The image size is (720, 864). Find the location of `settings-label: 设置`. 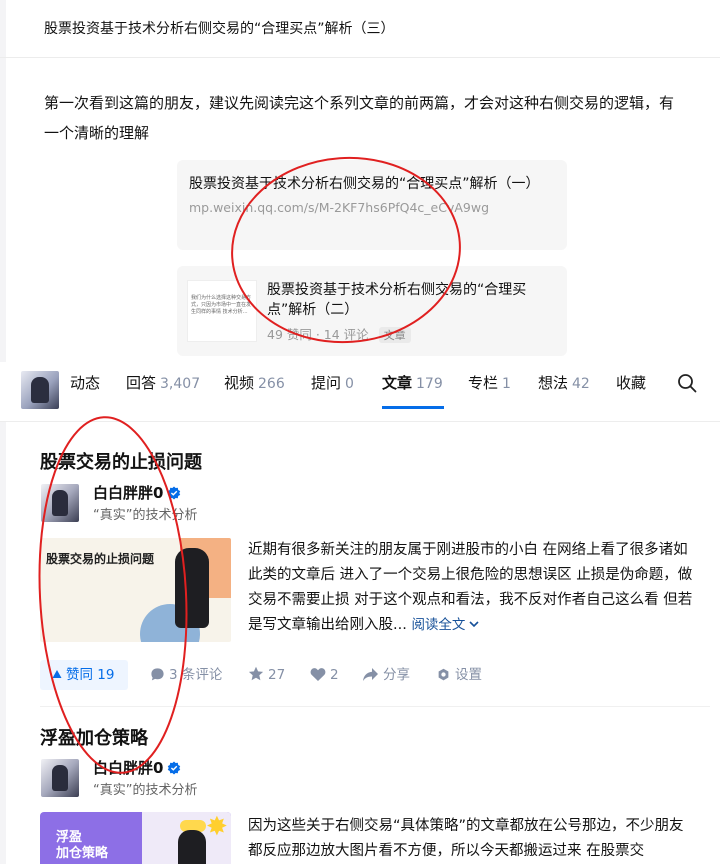

settings-label: 设置 is located at coordinates (468, 675).